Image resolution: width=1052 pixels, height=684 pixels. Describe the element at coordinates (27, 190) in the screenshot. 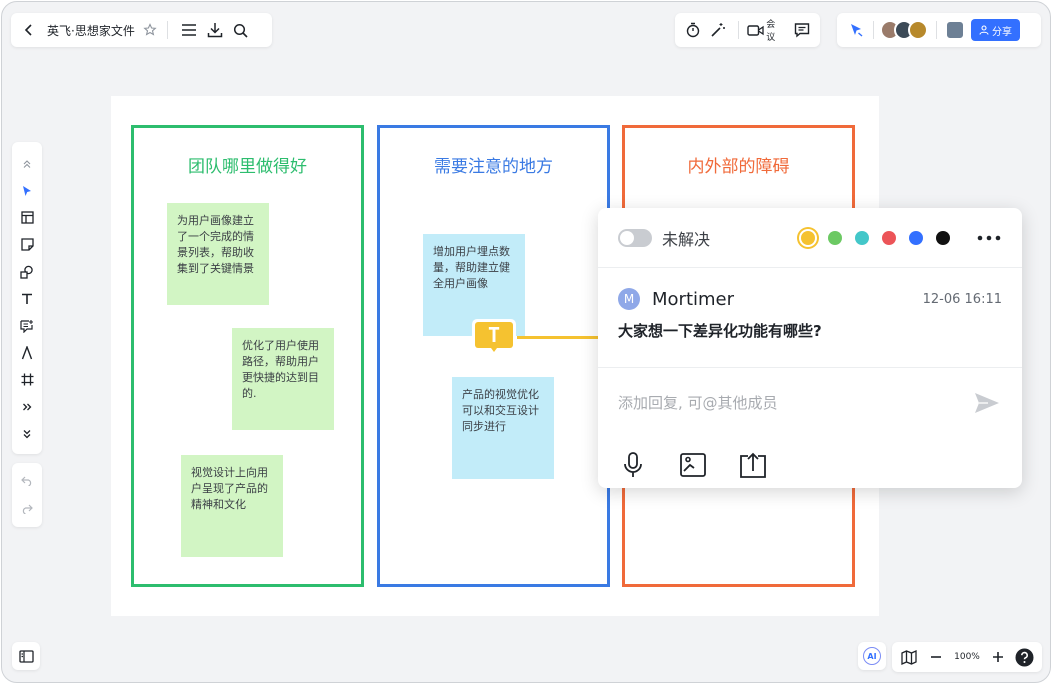

I see `select-arrow-icon` at that location.